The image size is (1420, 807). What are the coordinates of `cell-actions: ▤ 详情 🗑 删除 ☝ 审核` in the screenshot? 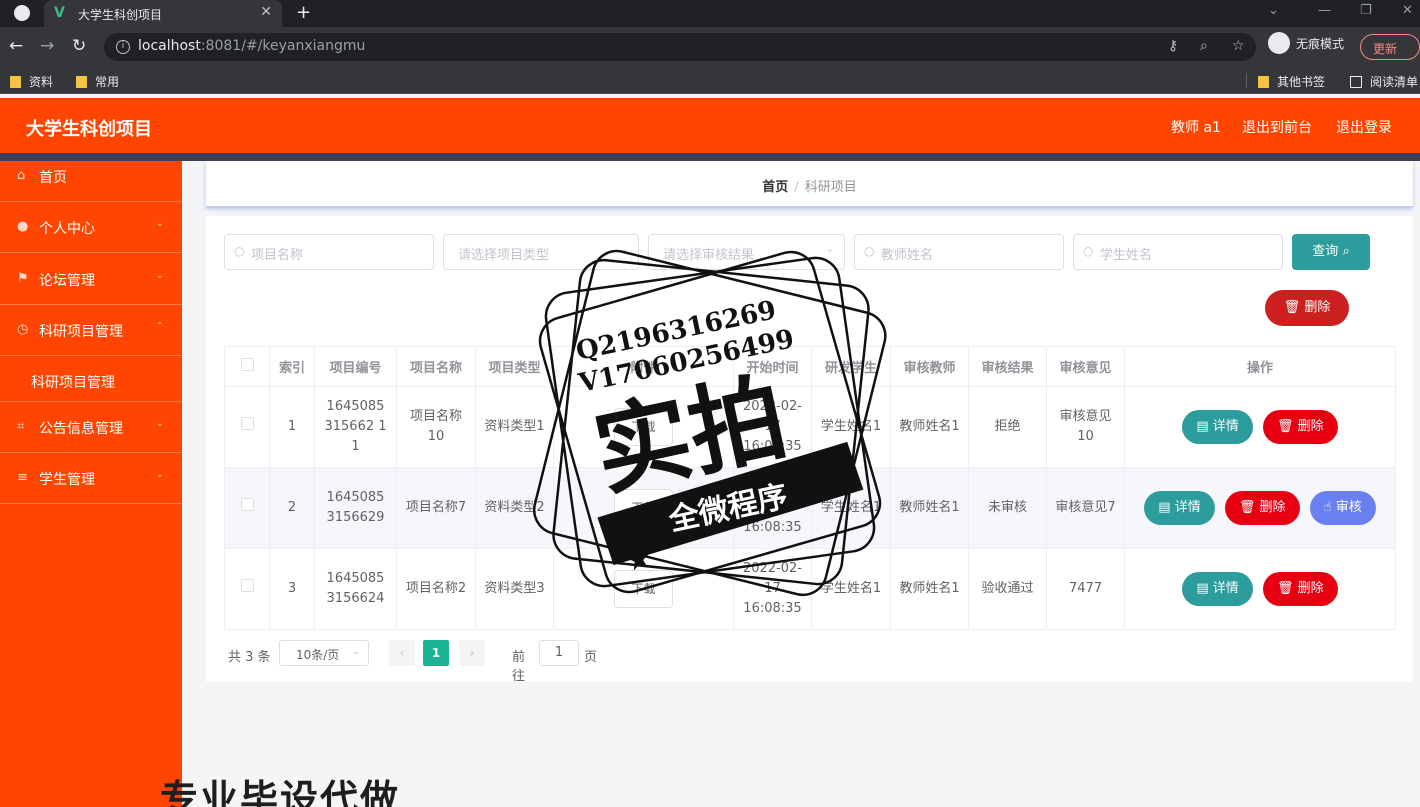 It's located at (1260, 508).